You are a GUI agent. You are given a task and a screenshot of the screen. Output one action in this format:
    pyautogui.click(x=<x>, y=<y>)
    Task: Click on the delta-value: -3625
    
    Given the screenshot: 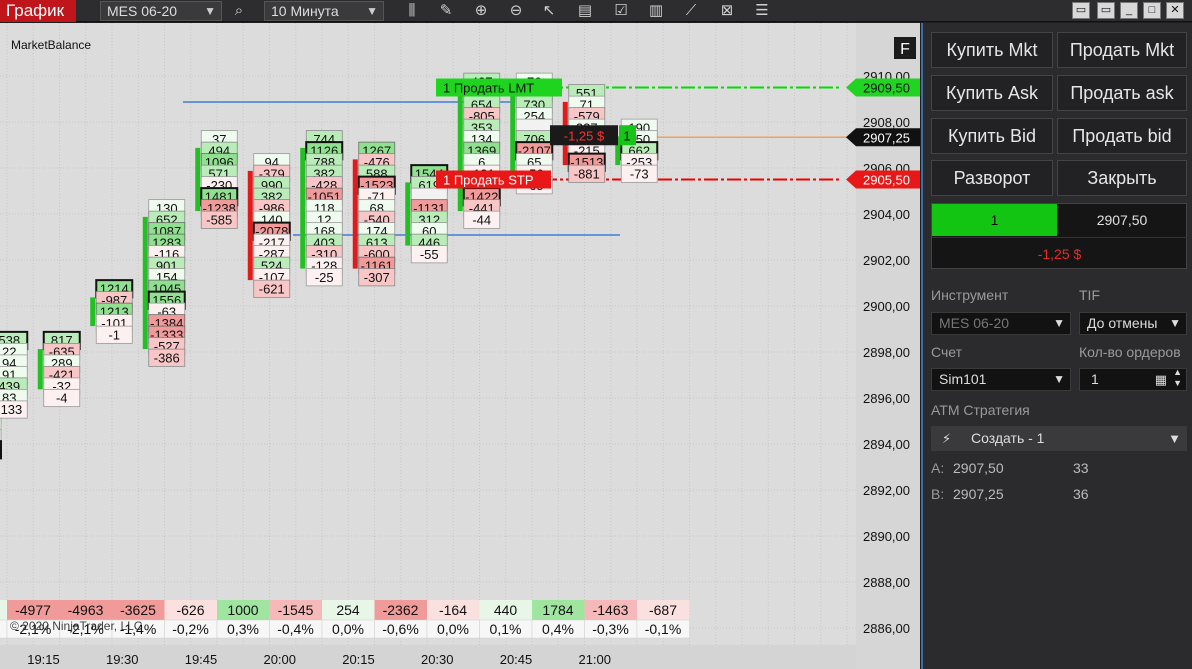 What is the action you would take?
    pyautogui.click(x=138, y=610)
    